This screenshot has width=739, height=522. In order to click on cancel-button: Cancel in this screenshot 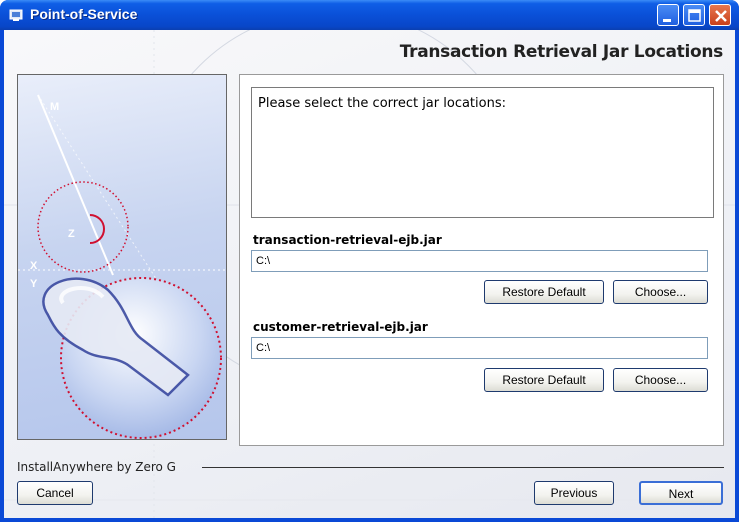, I will do `click(55, 493)`.